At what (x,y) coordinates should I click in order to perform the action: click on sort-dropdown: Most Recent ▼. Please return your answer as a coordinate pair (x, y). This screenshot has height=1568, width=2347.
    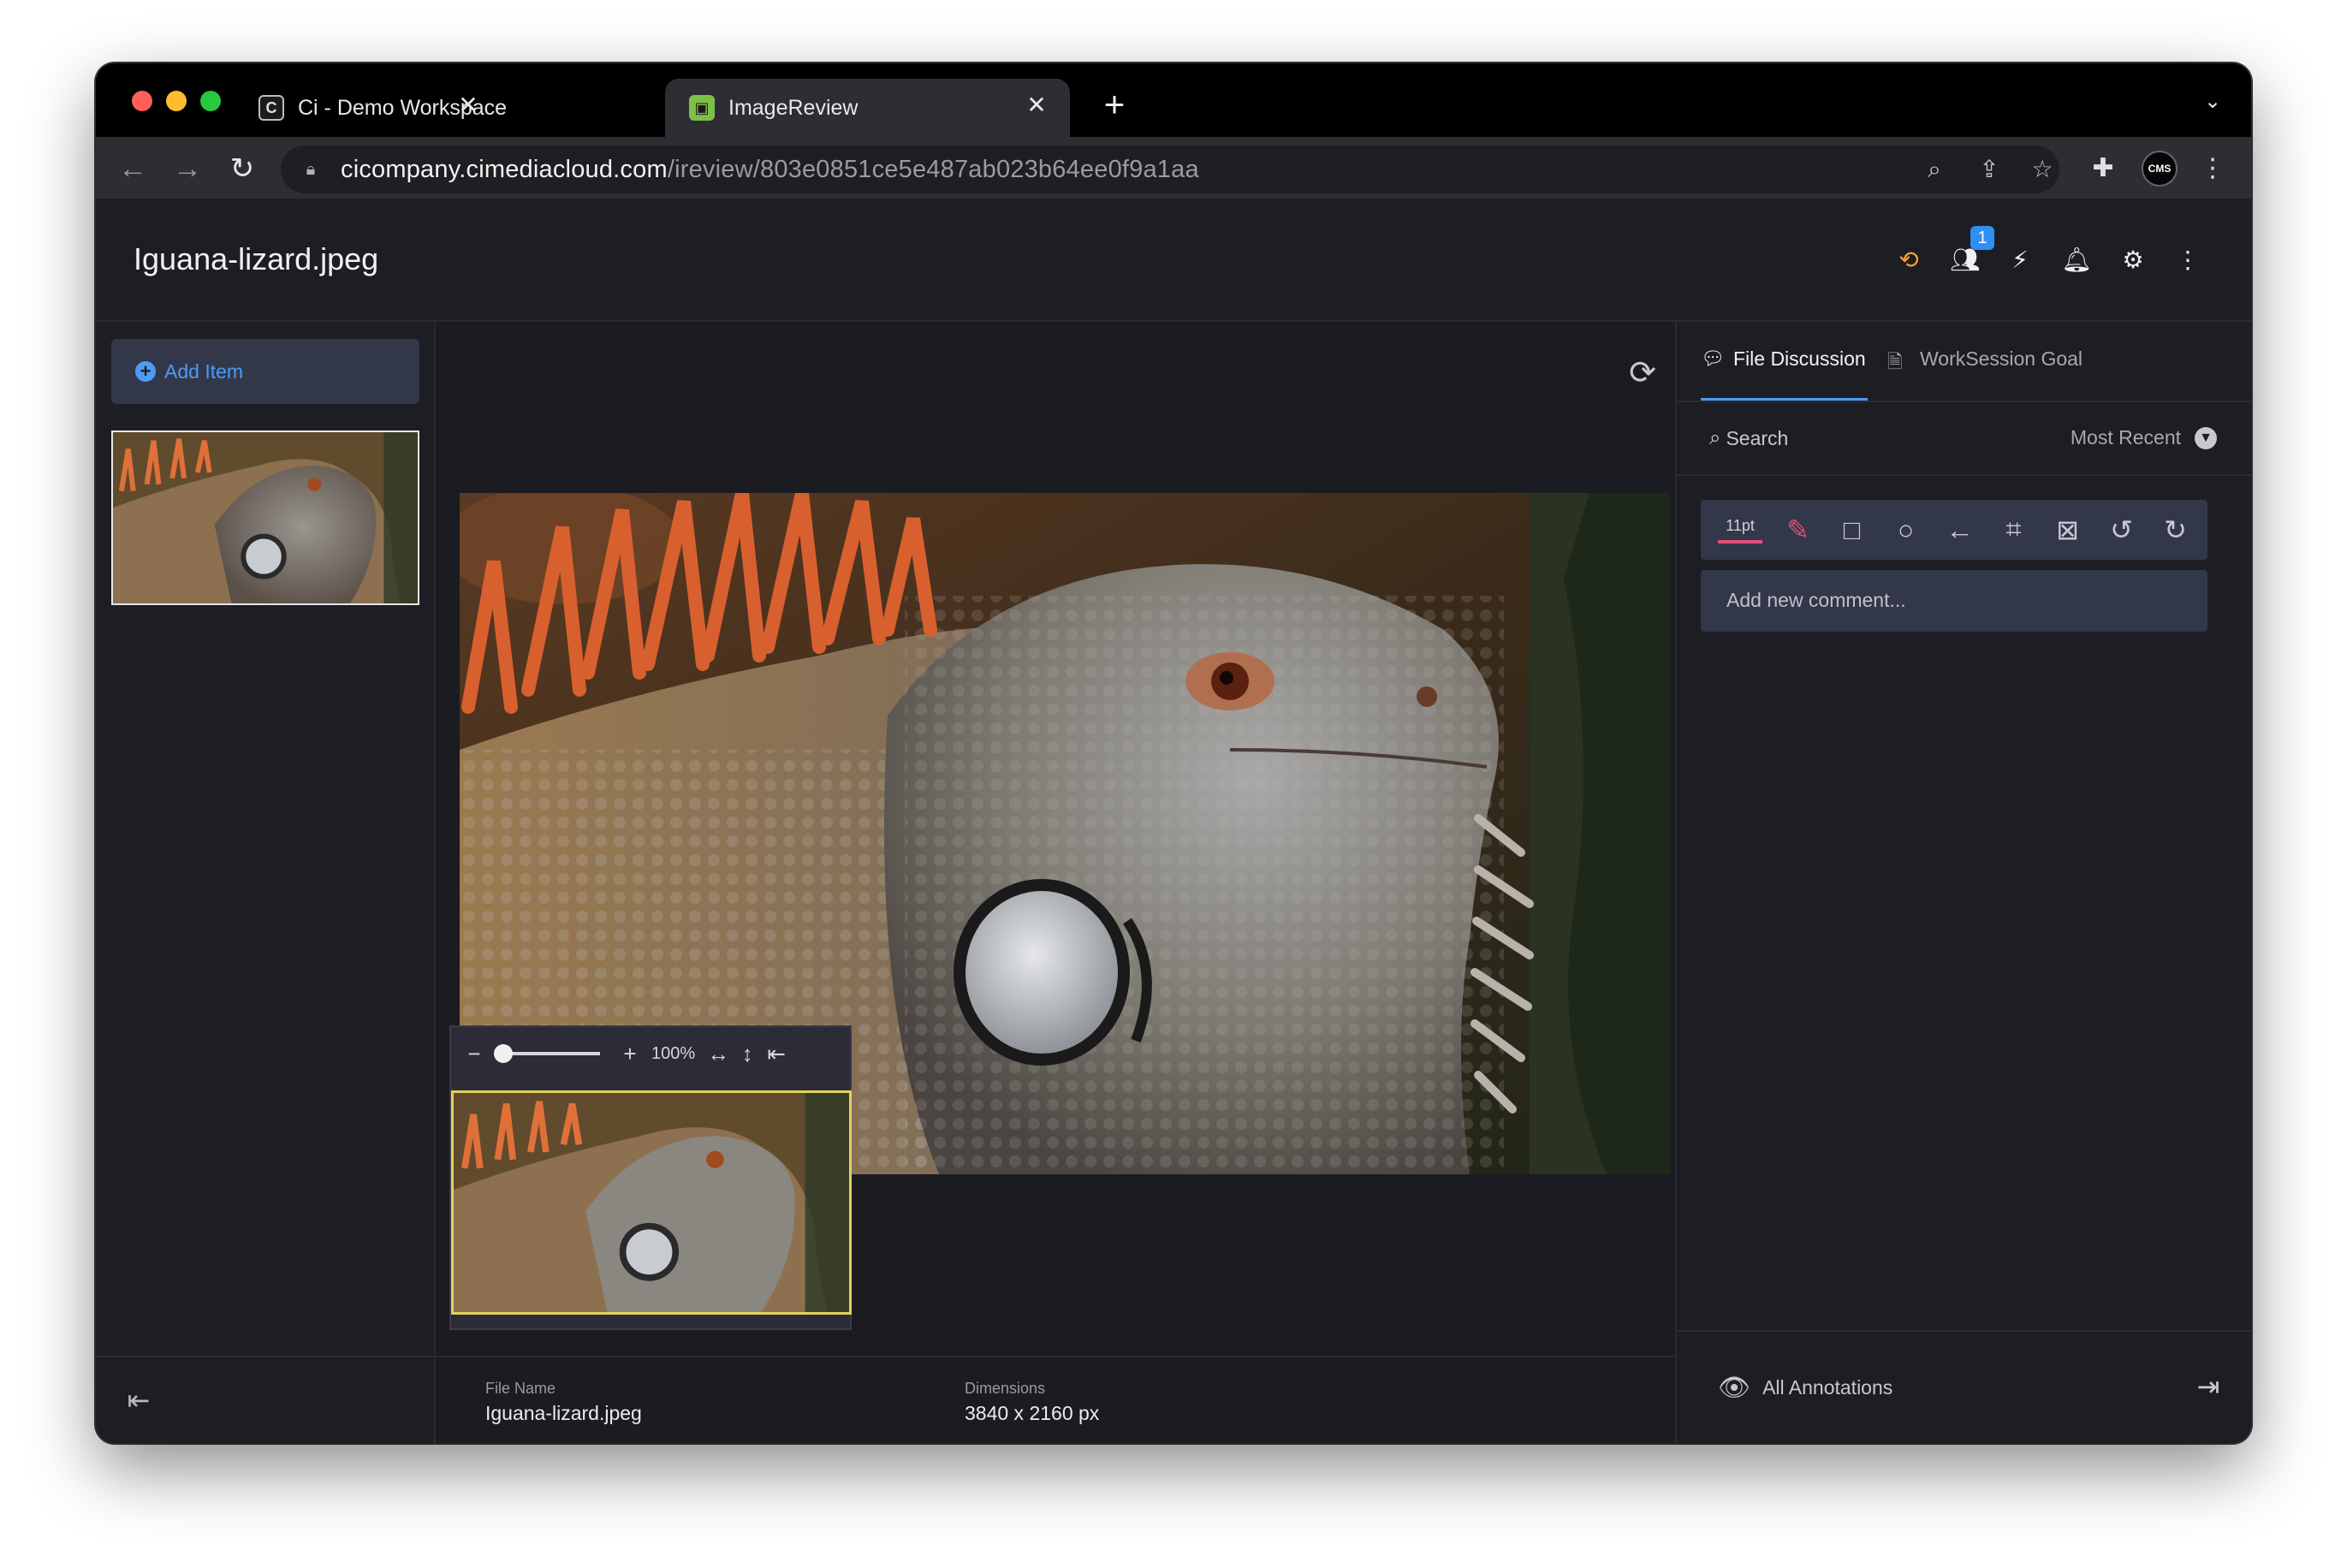
    Looking at the image, I should click on (2144, 437).